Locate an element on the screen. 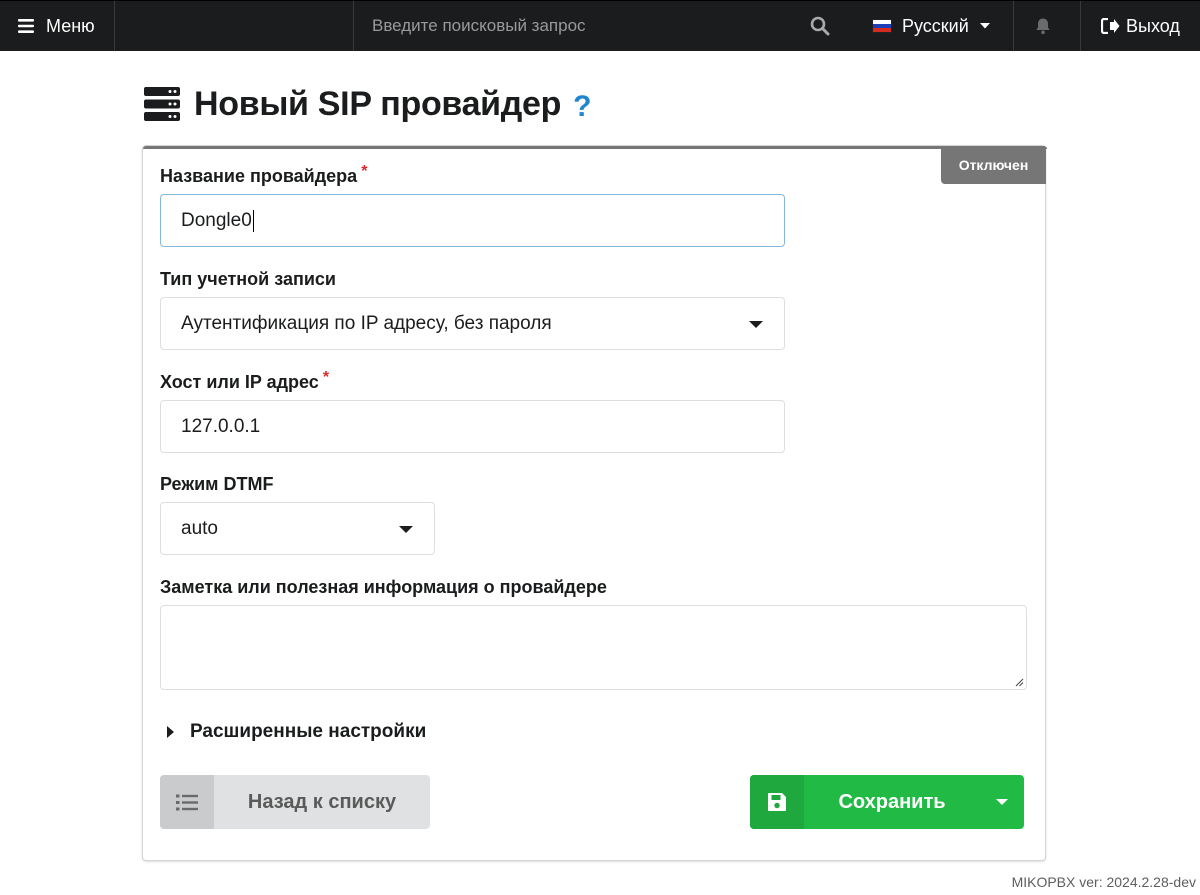  resize-handle-icon is located at coordinates (1019, 682).